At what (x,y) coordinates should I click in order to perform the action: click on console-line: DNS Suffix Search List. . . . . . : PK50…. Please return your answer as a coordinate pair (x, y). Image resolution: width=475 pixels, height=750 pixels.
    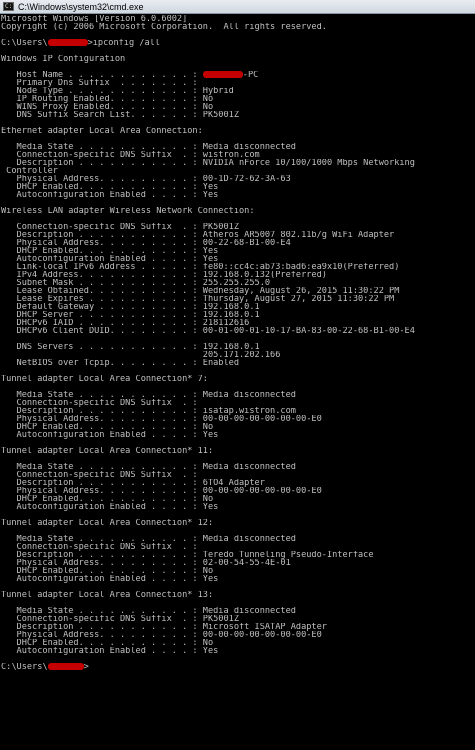
    Looking at the image, I should click on (120, 115).